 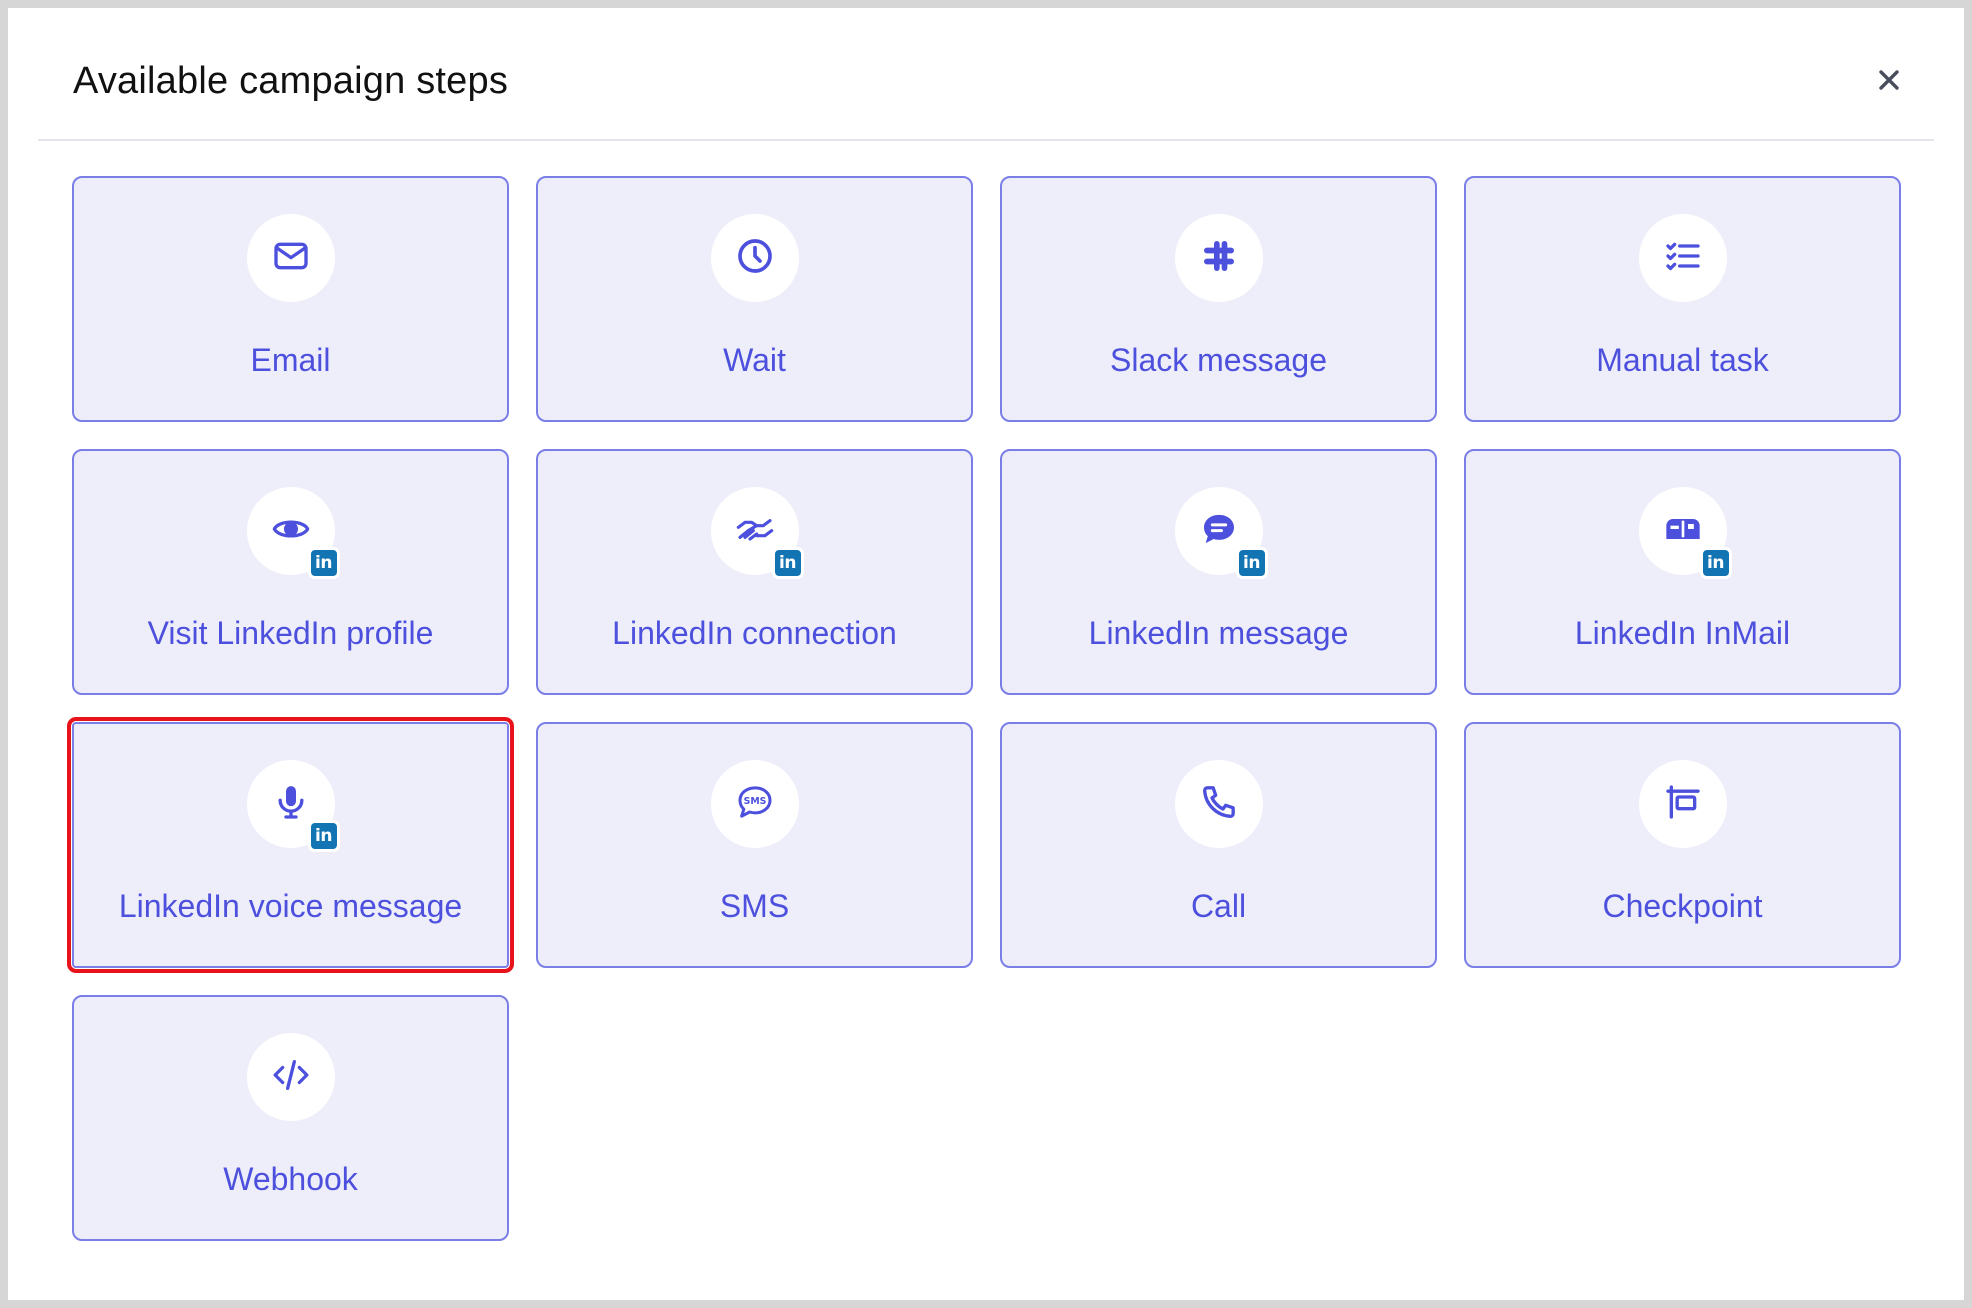 I want to click on step-label: LinkedIn message, so click(x=1218, y=633).